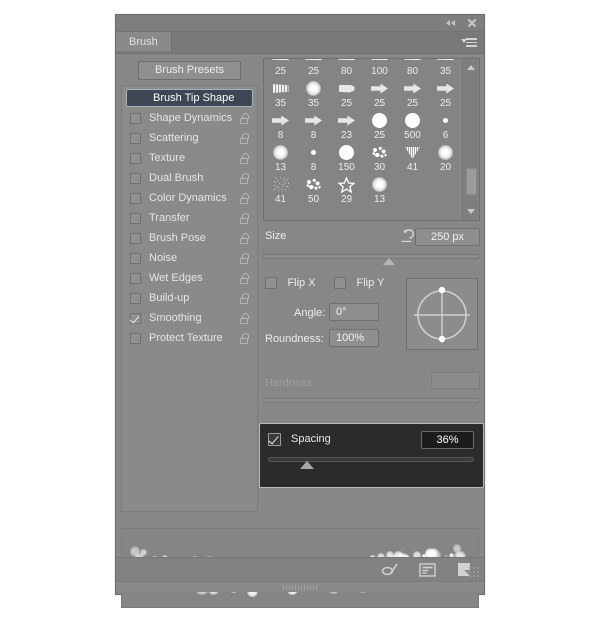 This screenshot has width=600, height=626. Describe the element at coordinates (406, 235) in the screenshot. I see `revert-arrow-icon` at that location.